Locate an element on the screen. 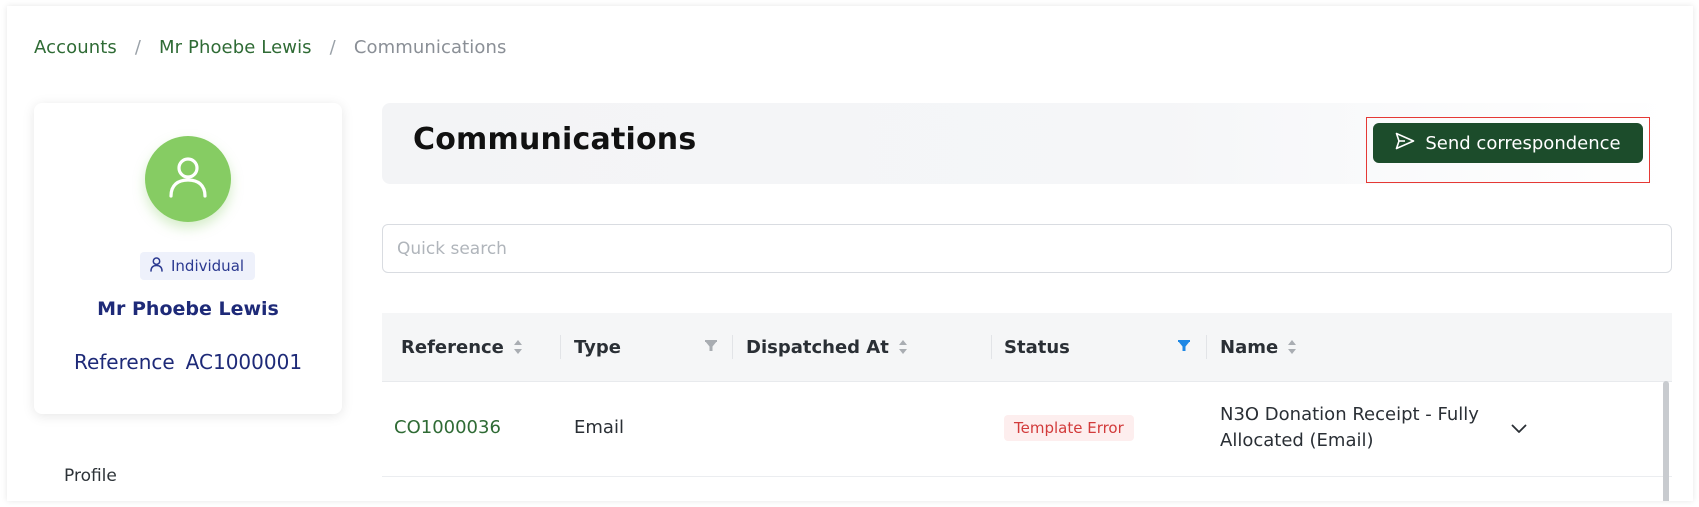  column-header-name: Name is located at coordinates (1258, 347).